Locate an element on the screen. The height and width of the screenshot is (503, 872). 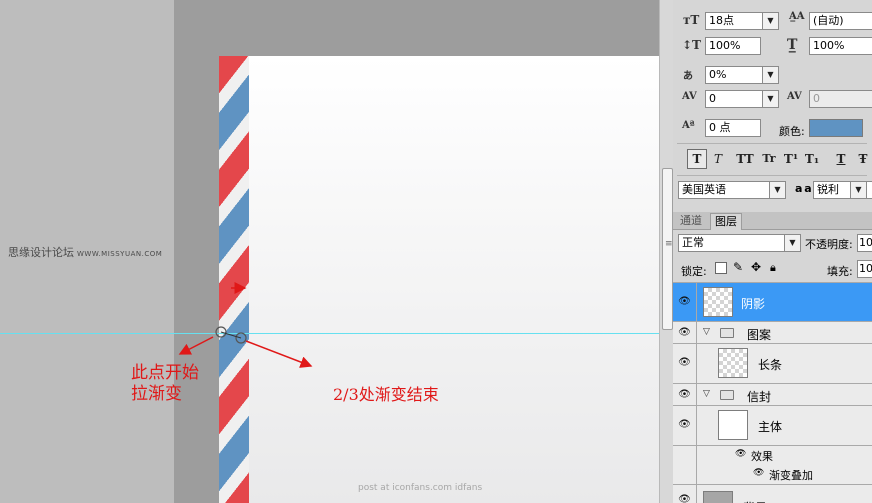
font-size-icon: ᴛT is located at coordinates (691, 20).